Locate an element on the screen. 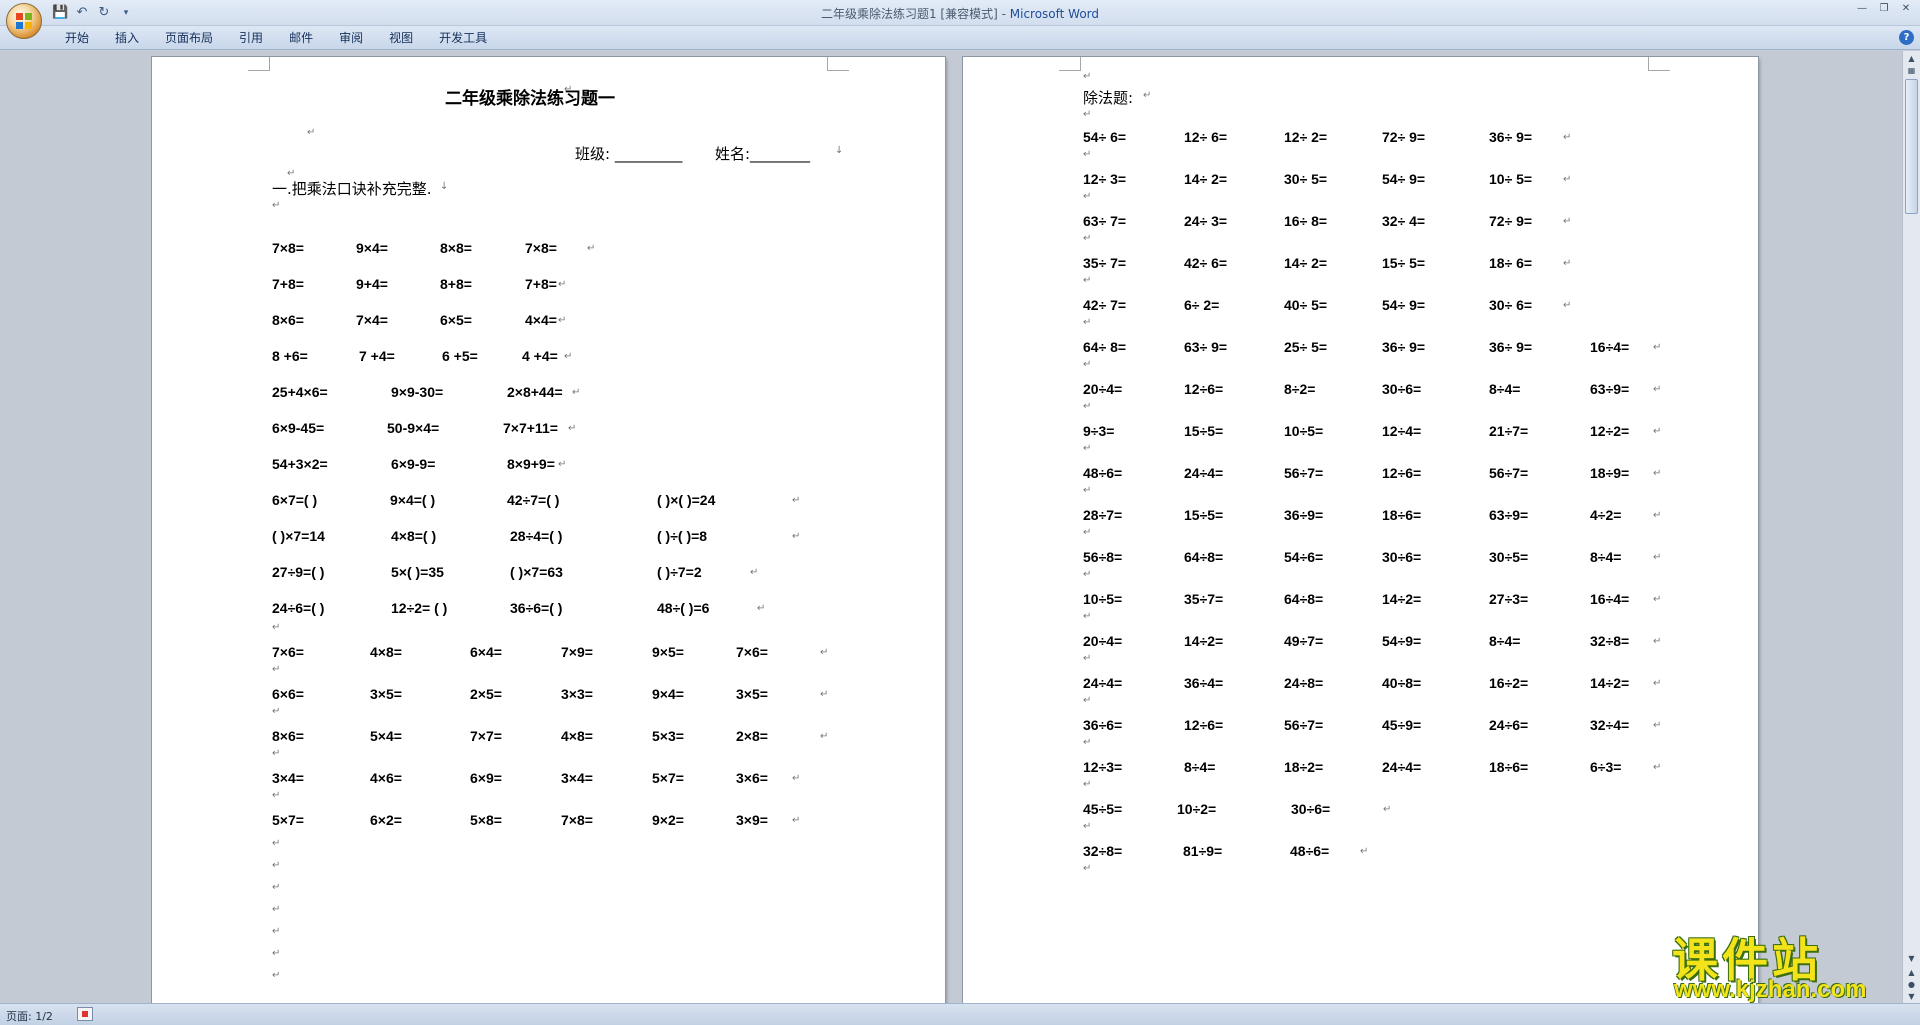 The width and height of the screenshot is (1920, 1025). equation: 16÷2= is located at coordinates (1509, 683).